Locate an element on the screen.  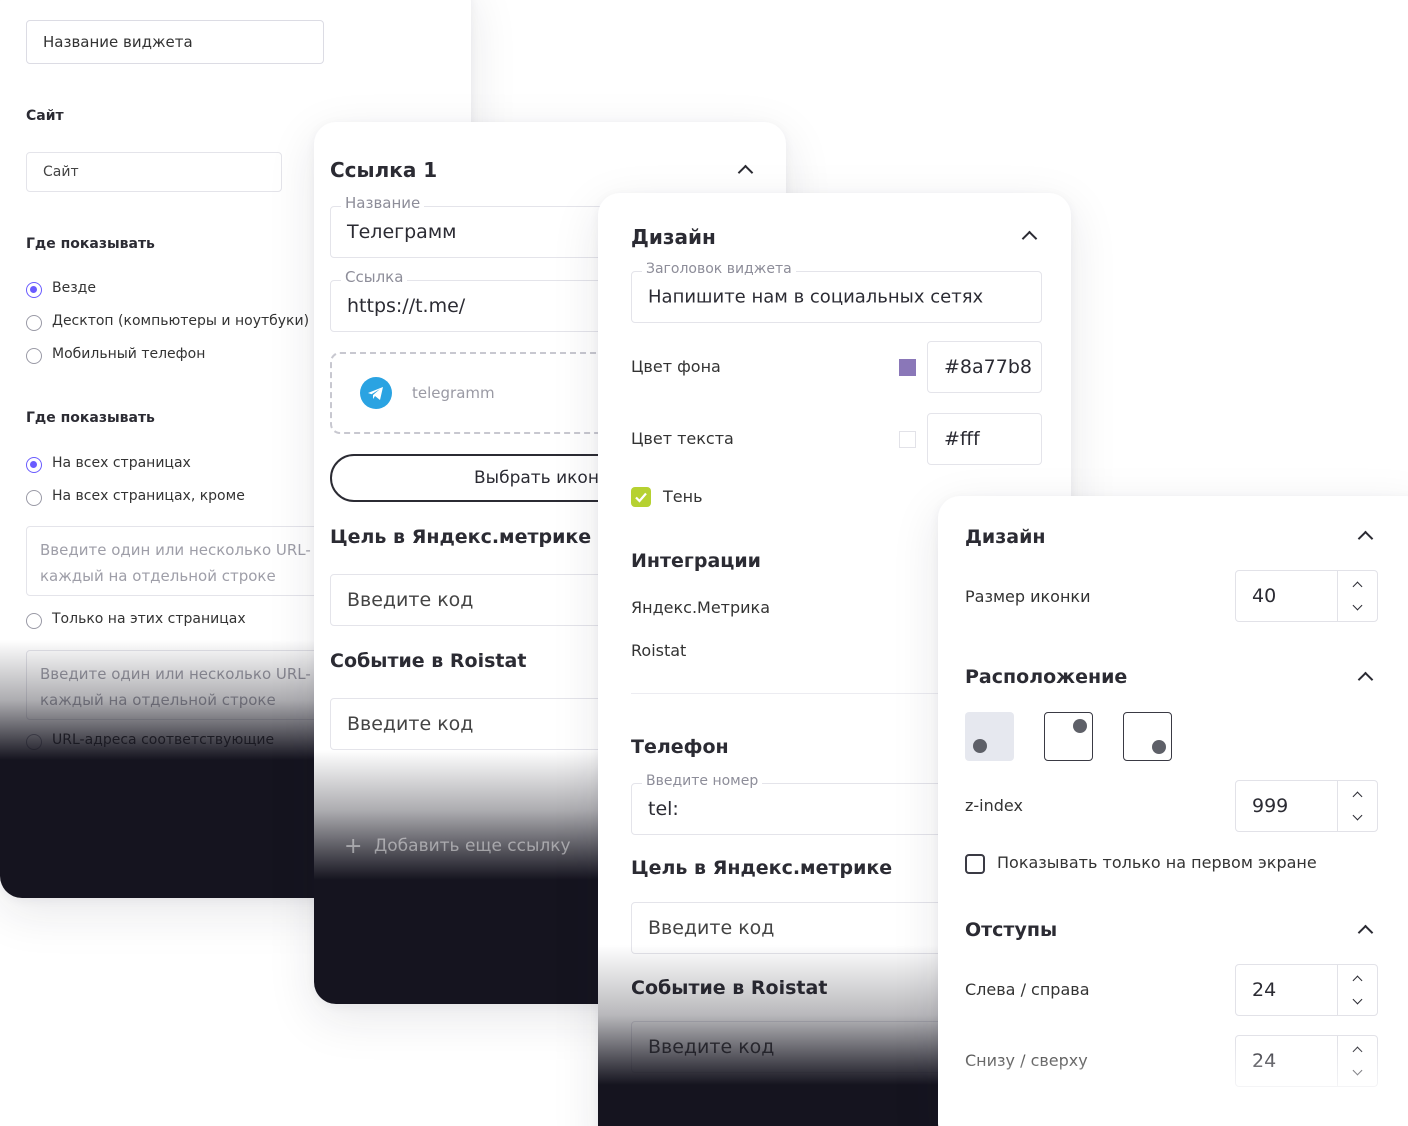
left-right-label: Слева / справа is located at coordinates (1027, 989).